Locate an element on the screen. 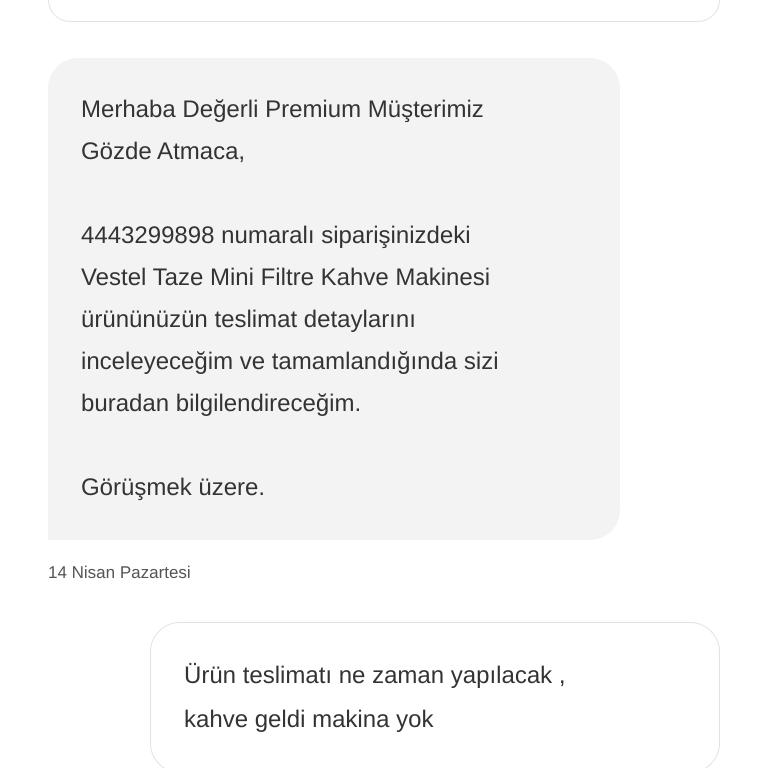 The image size is (768, 768). date-label: 14 Nisan Pazartesi is located at coordinates (119, 573).